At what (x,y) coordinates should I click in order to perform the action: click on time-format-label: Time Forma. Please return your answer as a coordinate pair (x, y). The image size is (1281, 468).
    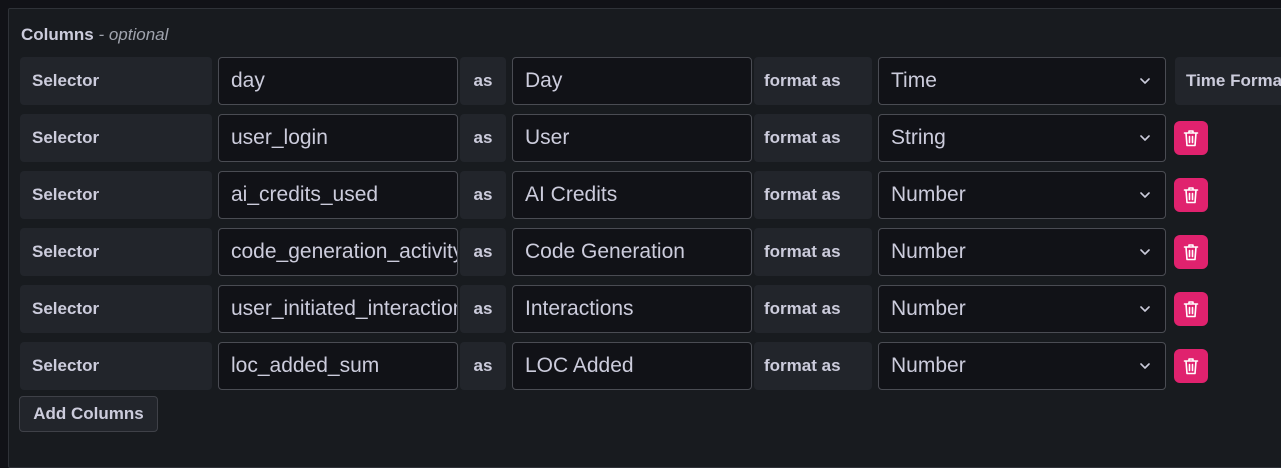
    Looking at the image, I should click on (1228, 81).